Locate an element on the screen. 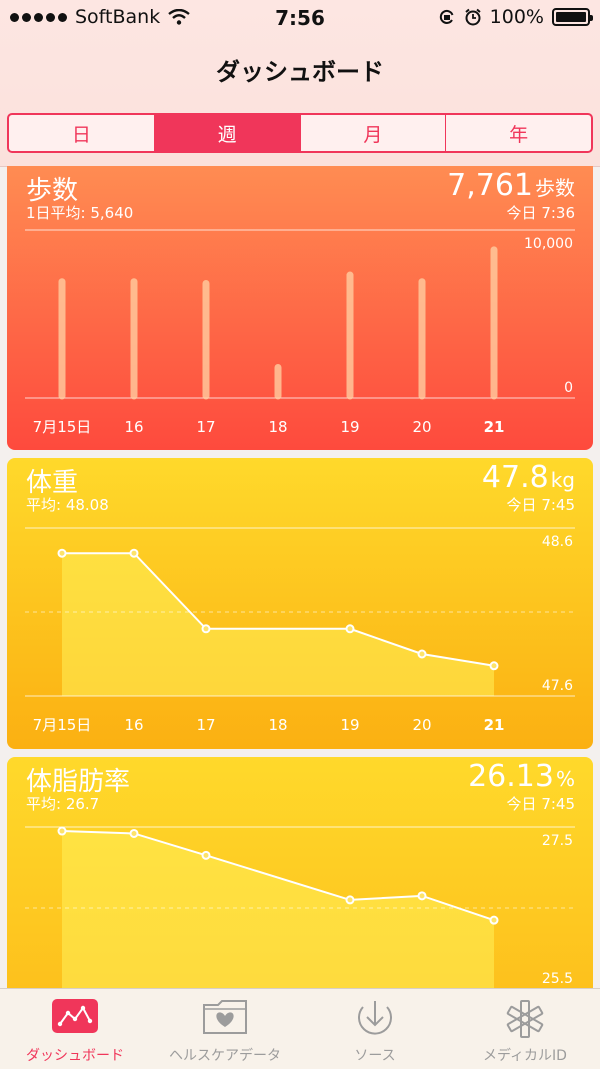 This screenshot has width=600, height=1069. y-min-label: 47.6 is located at coordinates (557, 686).